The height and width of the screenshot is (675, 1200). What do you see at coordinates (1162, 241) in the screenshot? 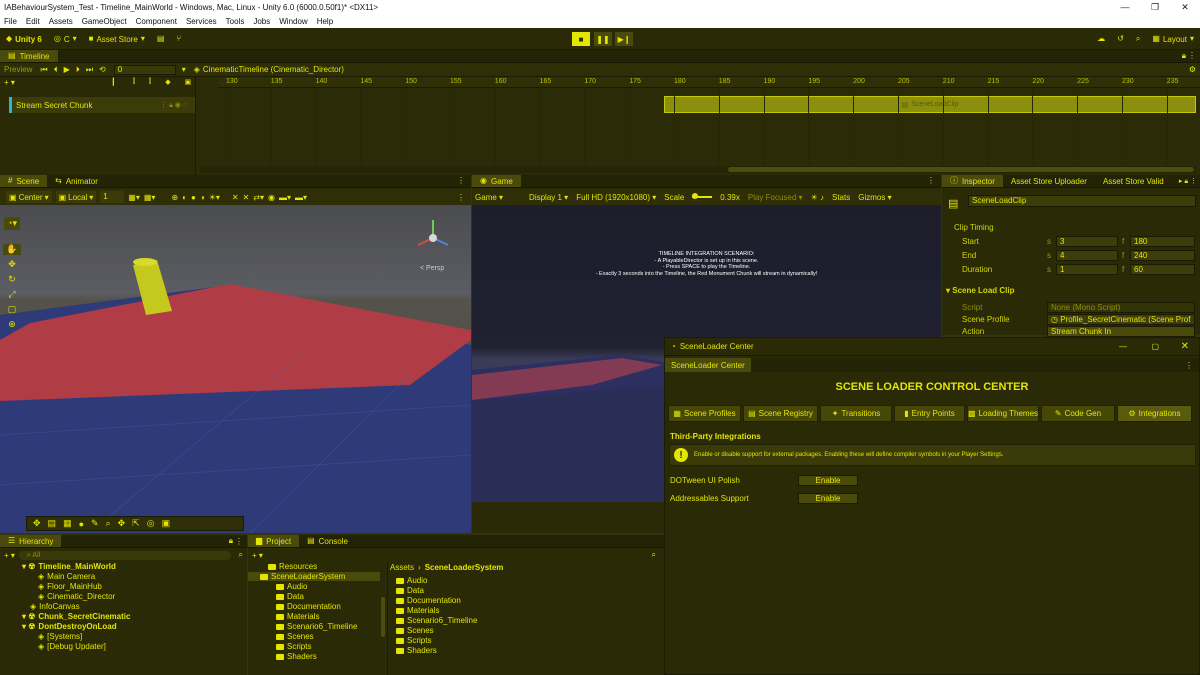
I see `frames-field: 180` at bounding box center [1162, 241].